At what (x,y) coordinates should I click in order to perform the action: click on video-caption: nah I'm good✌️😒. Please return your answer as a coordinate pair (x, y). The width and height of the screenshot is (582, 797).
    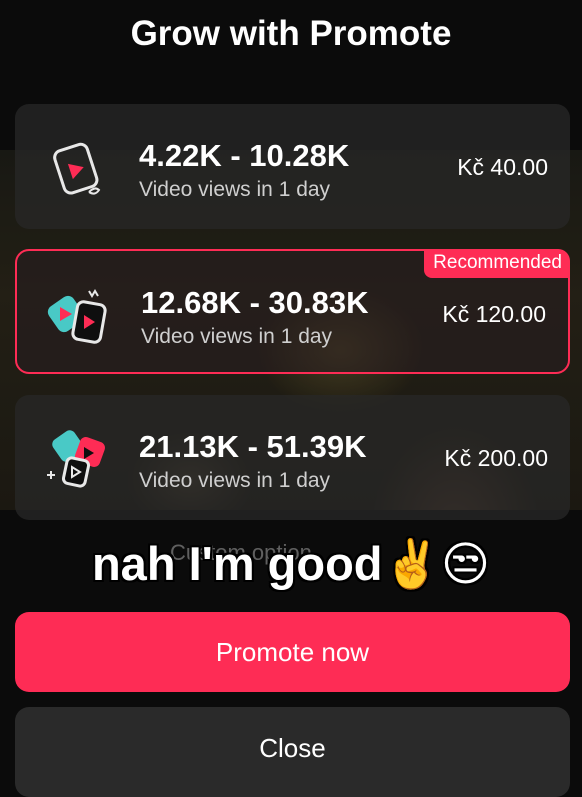
    Looking at the image, I should click on (291, 563).